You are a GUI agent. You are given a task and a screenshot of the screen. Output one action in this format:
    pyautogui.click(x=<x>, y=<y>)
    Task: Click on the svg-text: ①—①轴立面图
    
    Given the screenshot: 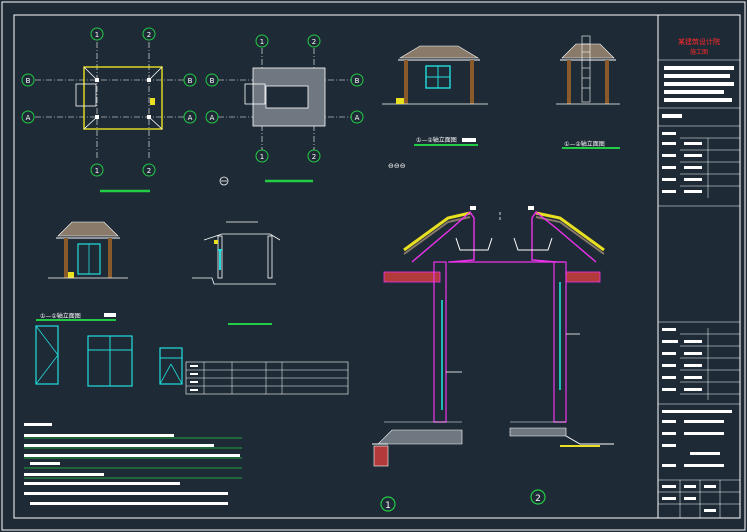 What is the action you would take?
    pyautogui.click(x=60, y=316)
    